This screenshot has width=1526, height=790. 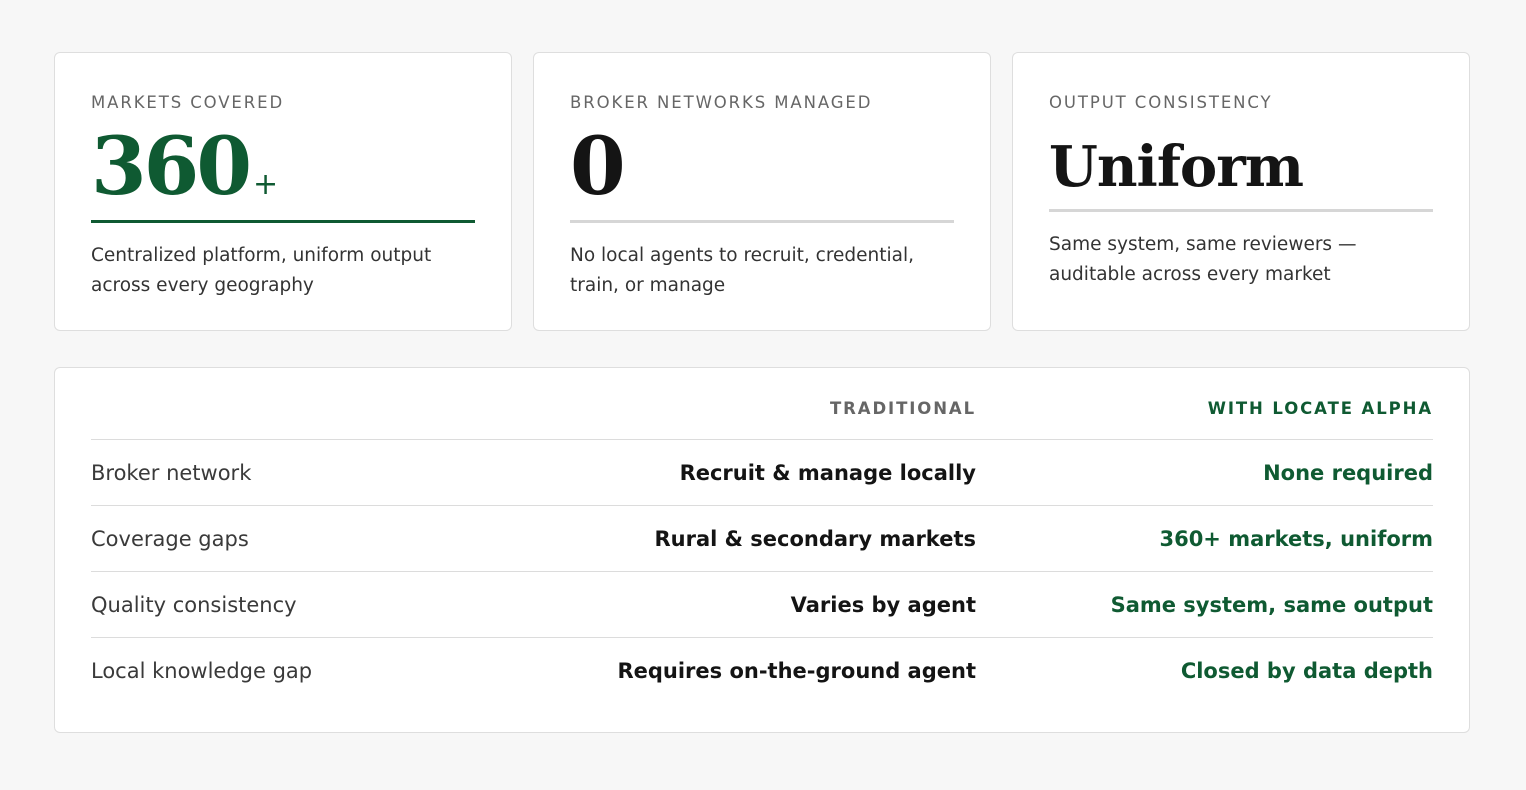 What do you see at coordinates (762, 166) in the screenshot?
I see `broker-networks-value: 0` at bounding box center [762, 166].